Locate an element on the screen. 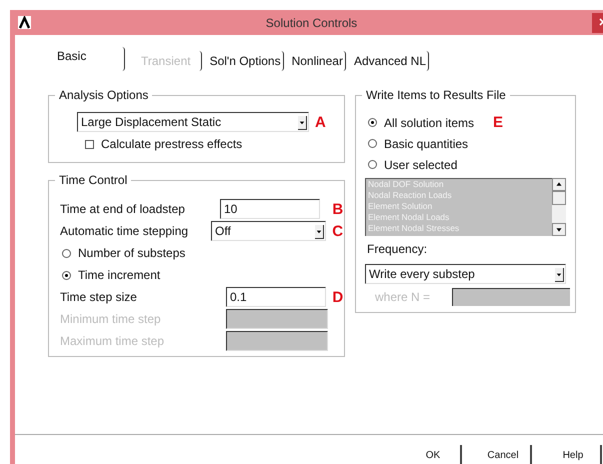 The image size is (603, 464). scrollbar is located at coordinates (559, 207).